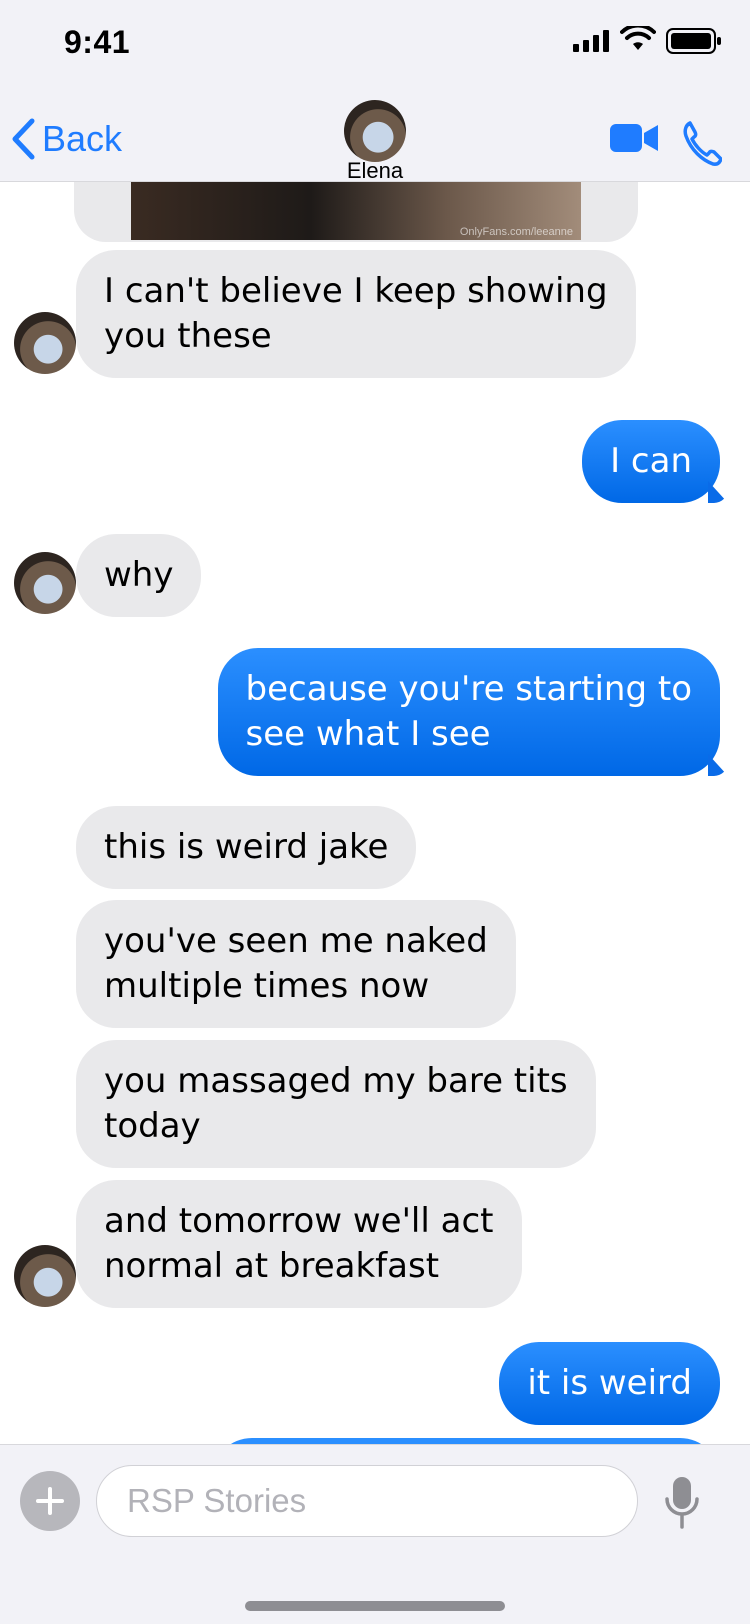 This screenshot has height=1624, width=750. Describe the element at coordinates (97, 42) in the screenshot. I see `status-time: 9:41` at that location.